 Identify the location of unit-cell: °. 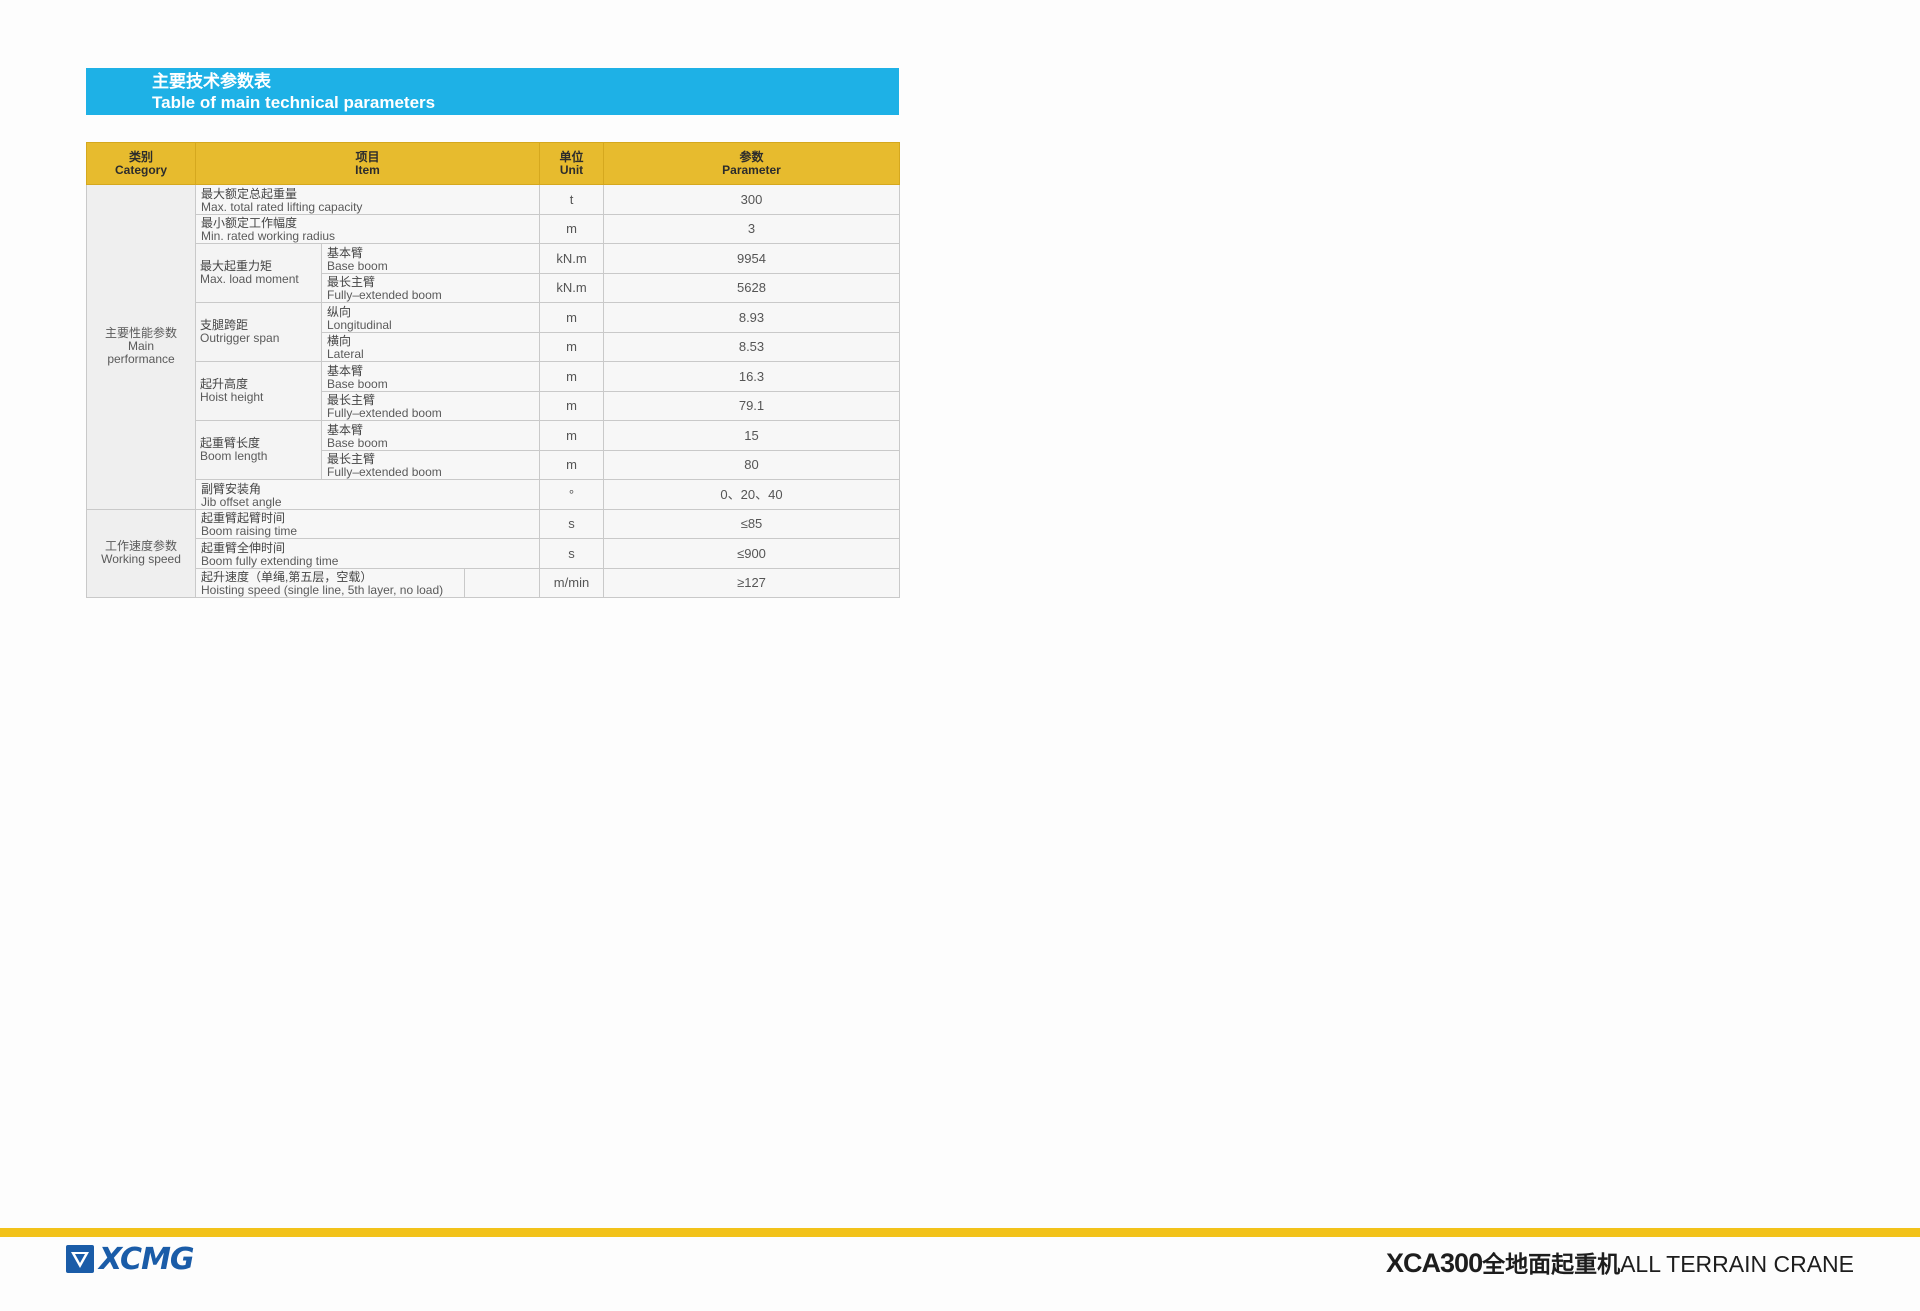
(571, 494).